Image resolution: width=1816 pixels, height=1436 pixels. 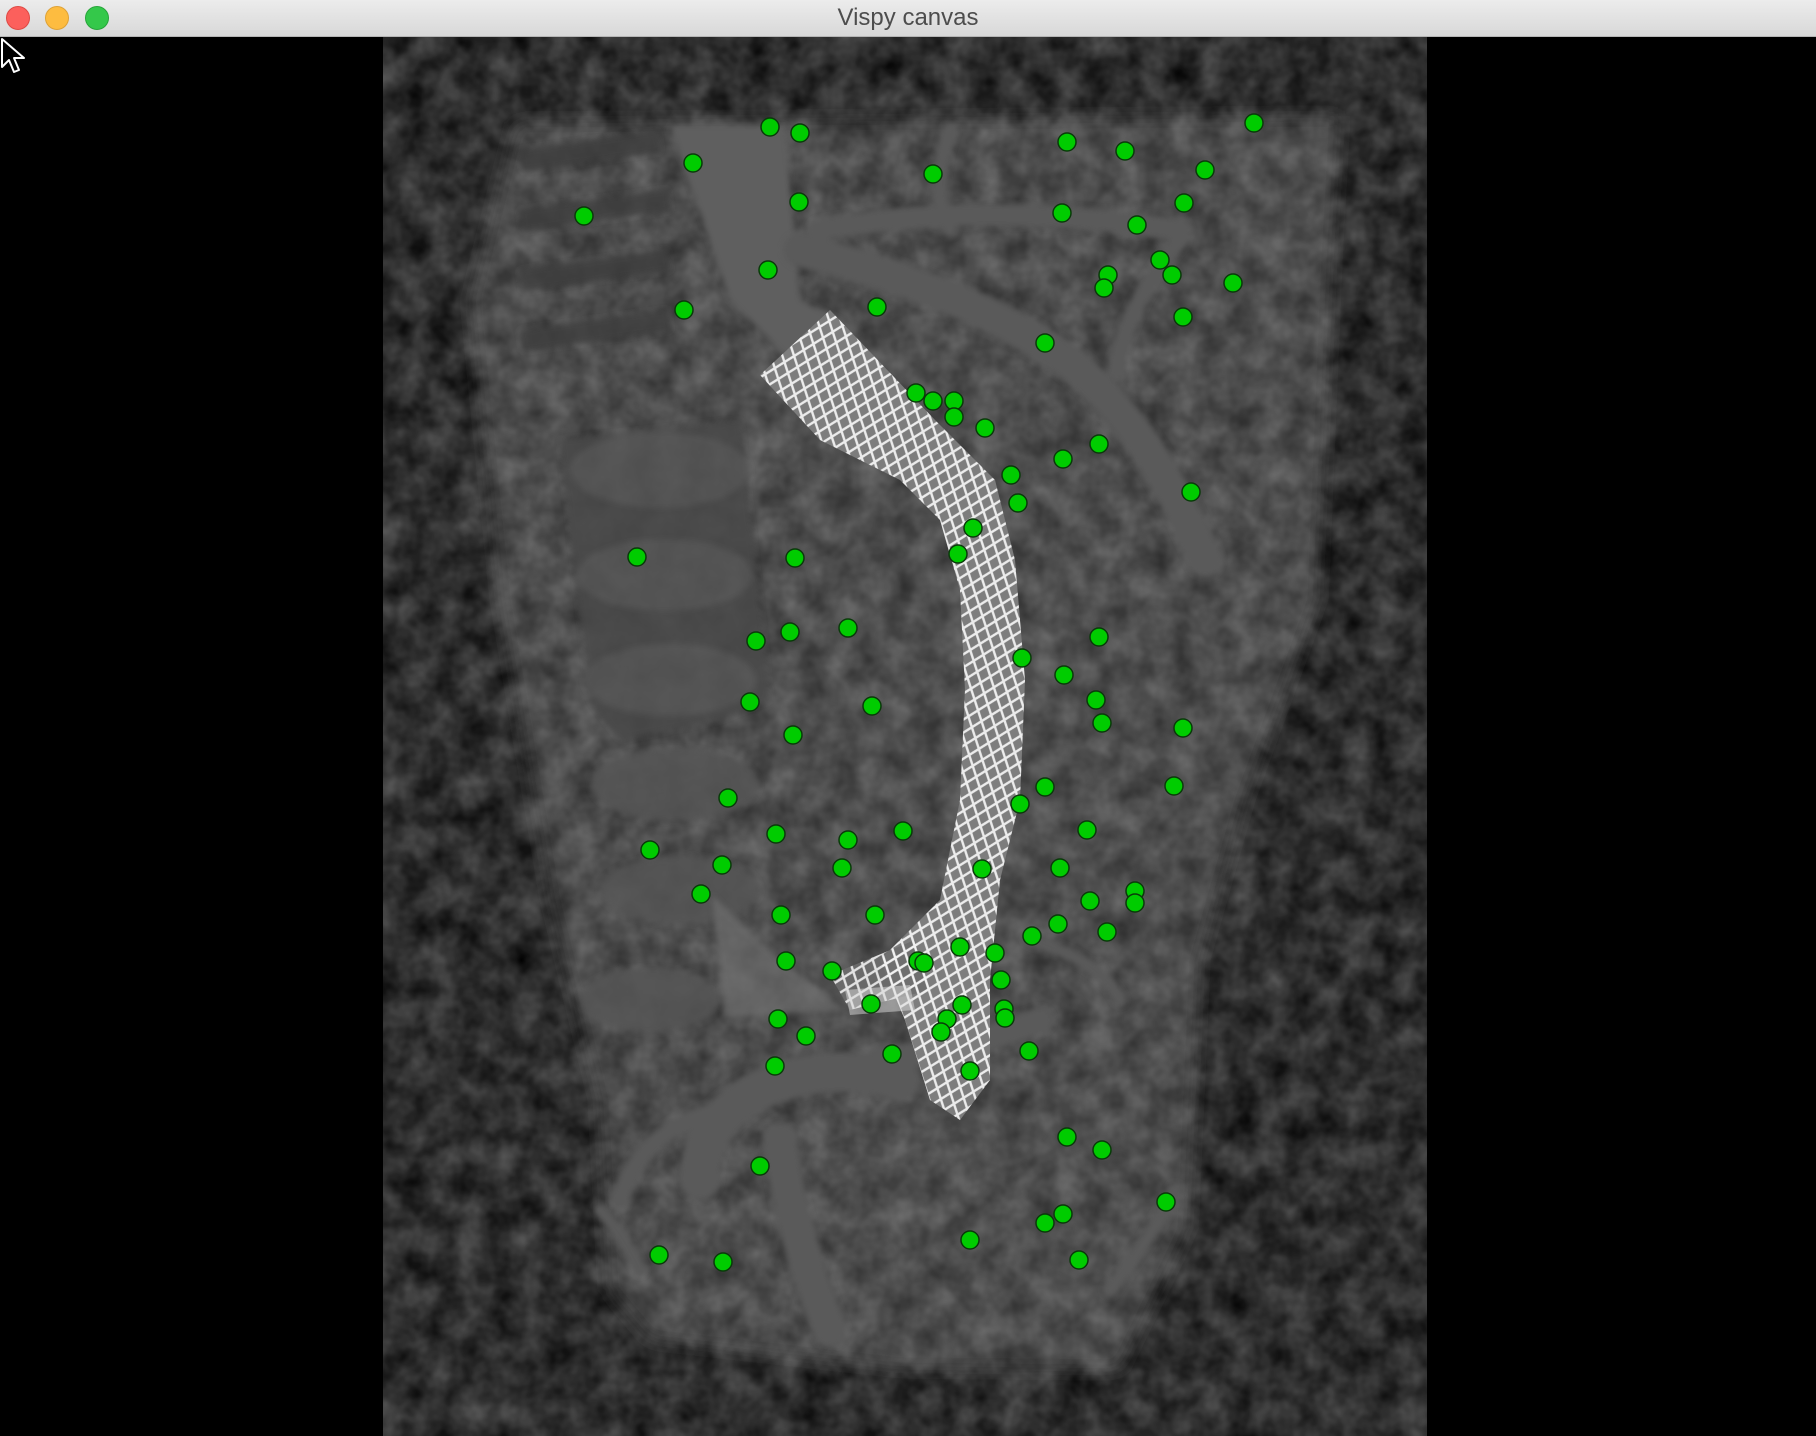 I want to click on window-titlebar: Vispy canvas, so click(x=908, y=18).